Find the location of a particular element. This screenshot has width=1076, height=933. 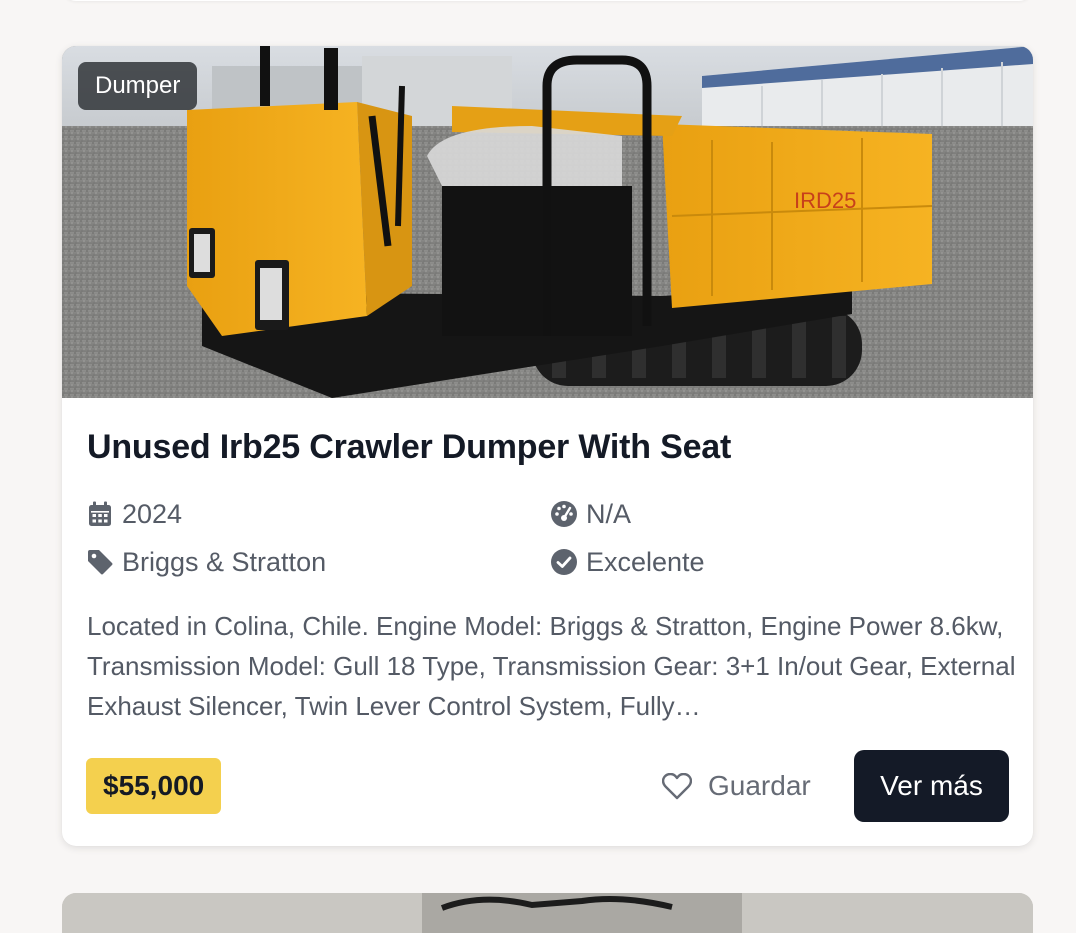

spec-brand-value: Briggs & Stratton is located at coordinates (224, 561).